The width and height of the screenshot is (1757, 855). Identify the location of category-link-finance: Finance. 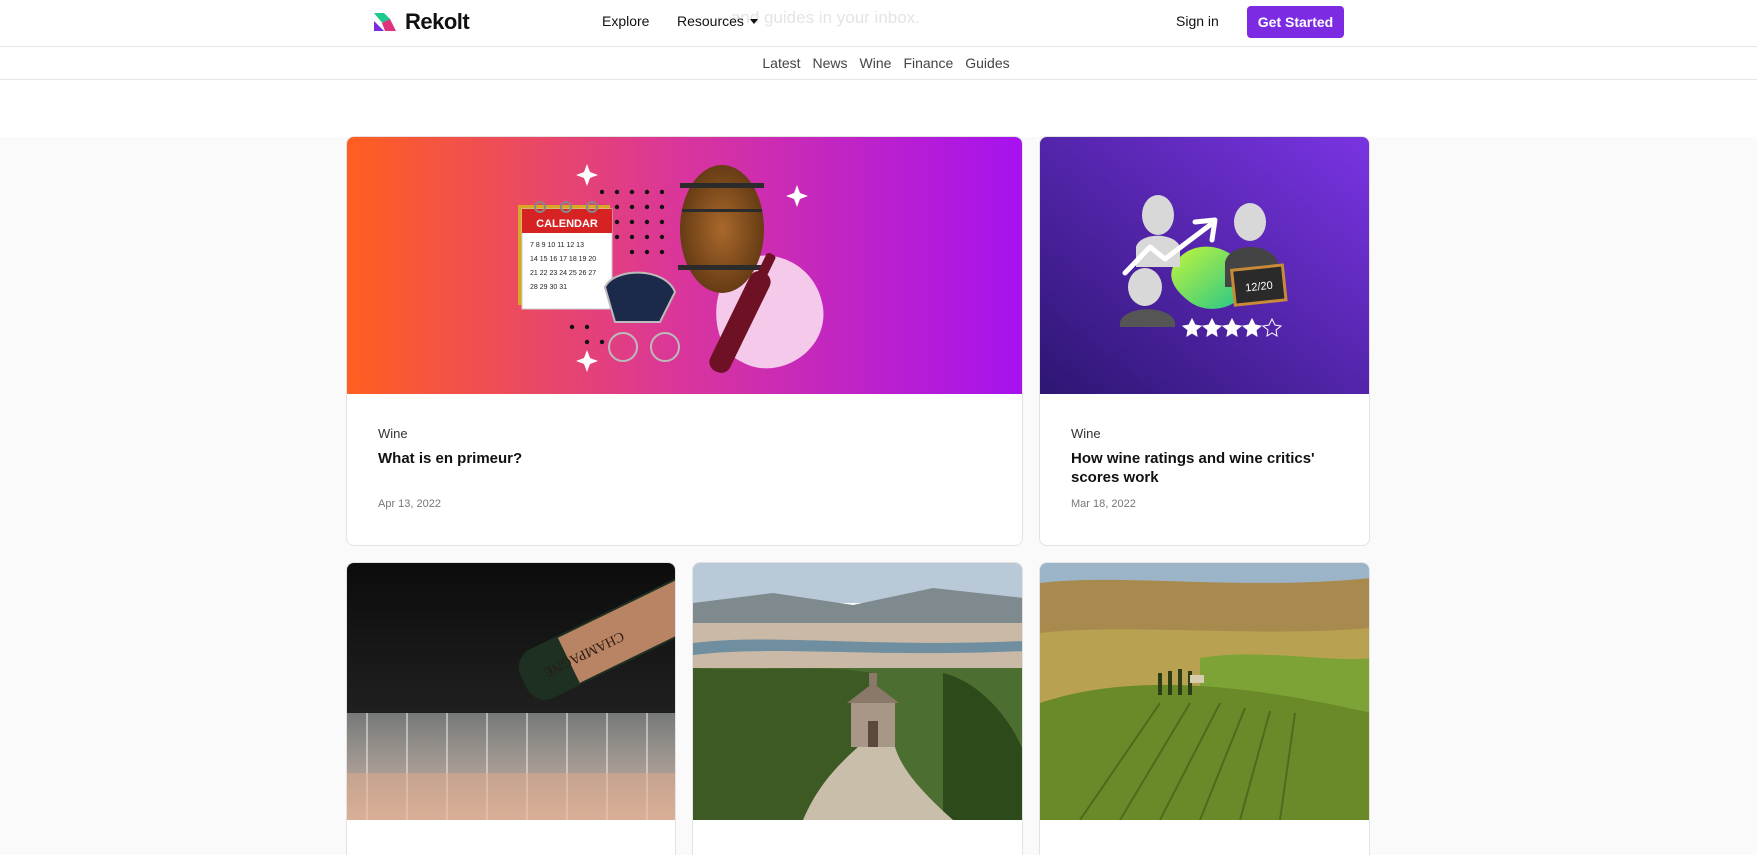
(928, 63).